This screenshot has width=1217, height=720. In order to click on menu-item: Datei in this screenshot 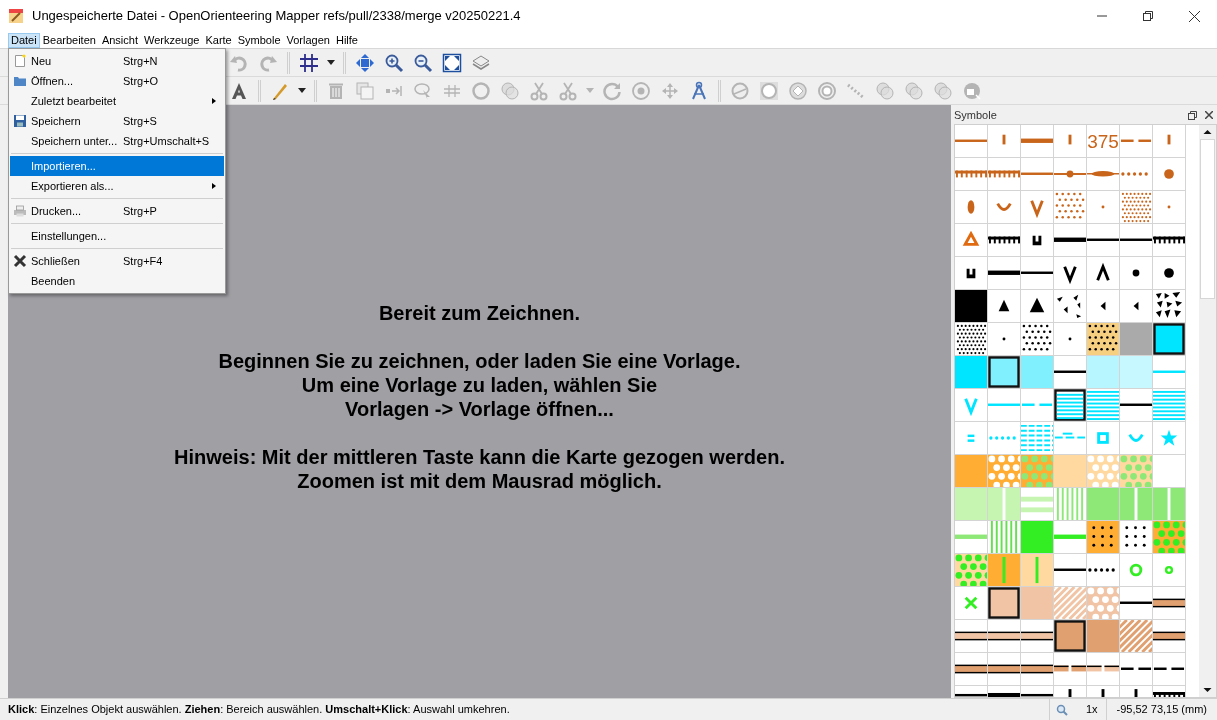, I will do `click(24, 40)`.